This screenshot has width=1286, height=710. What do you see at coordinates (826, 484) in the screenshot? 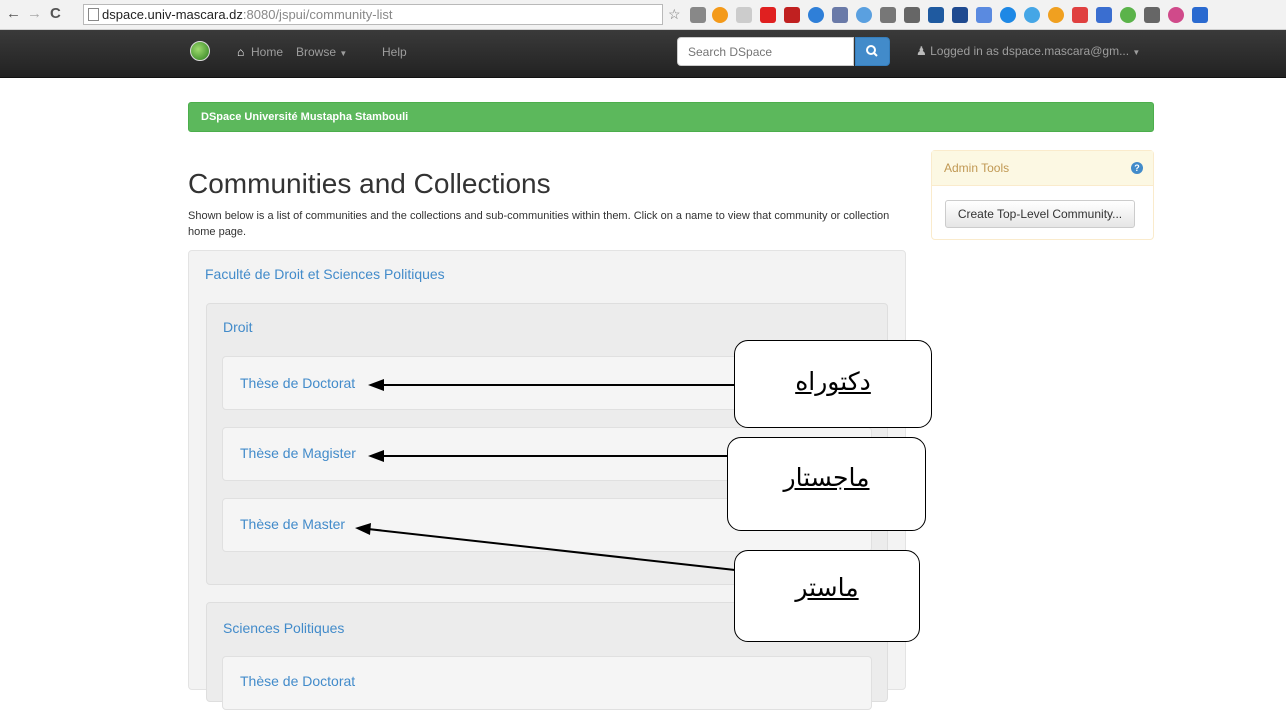
I see `callout-magister: ماجستار` at bounding box center [826, 484].